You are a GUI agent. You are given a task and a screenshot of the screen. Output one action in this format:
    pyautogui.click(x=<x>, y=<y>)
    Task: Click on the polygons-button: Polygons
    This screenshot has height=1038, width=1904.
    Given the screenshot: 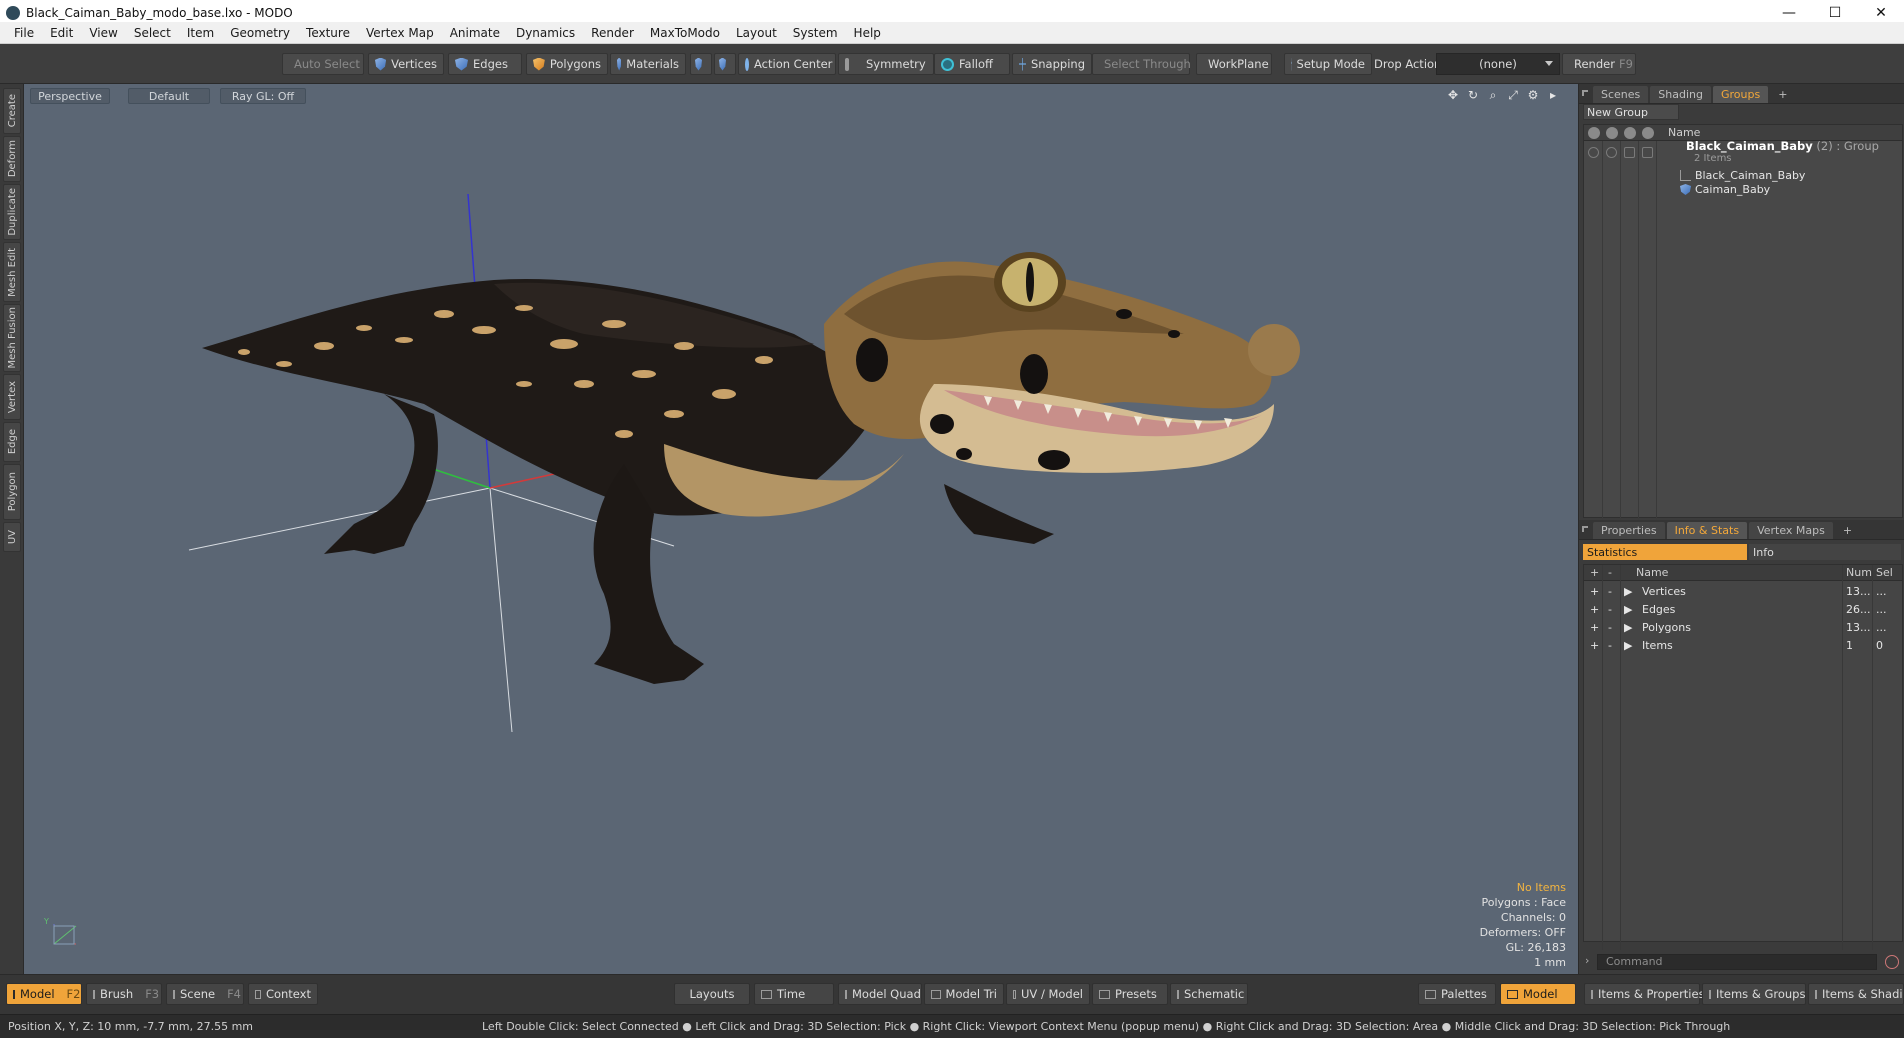 What is the action you would take?
    pyautogui.click(x=567, y=64)
    